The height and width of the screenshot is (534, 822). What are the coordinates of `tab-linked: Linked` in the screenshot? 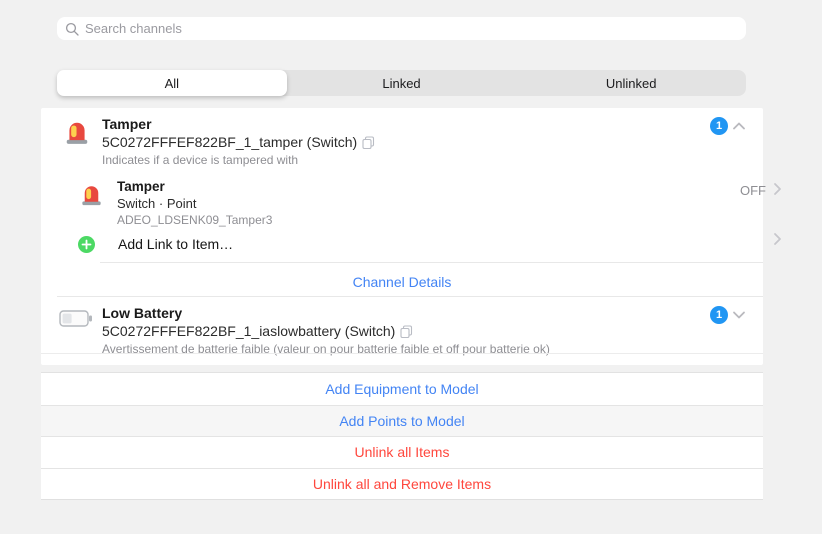 It's located at (402, 83).